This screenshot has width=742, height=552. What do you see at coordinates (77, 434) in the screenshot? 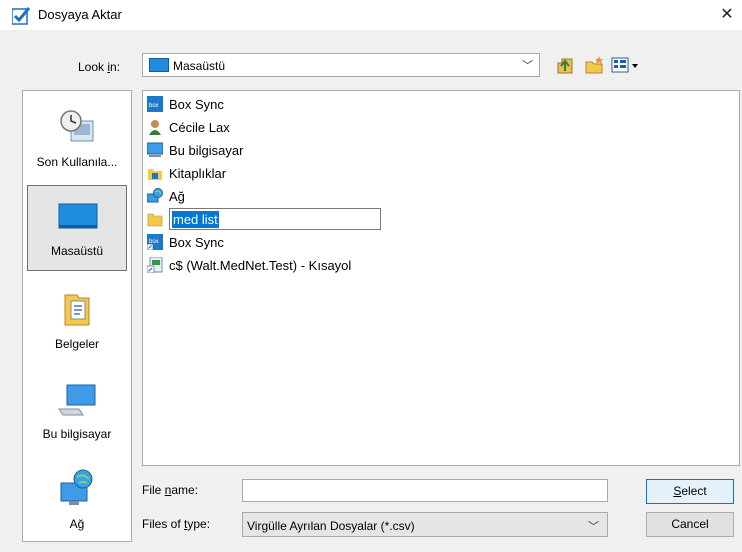
I see `place-label: Bu bilgisayar` at bounding box center [77, 434].